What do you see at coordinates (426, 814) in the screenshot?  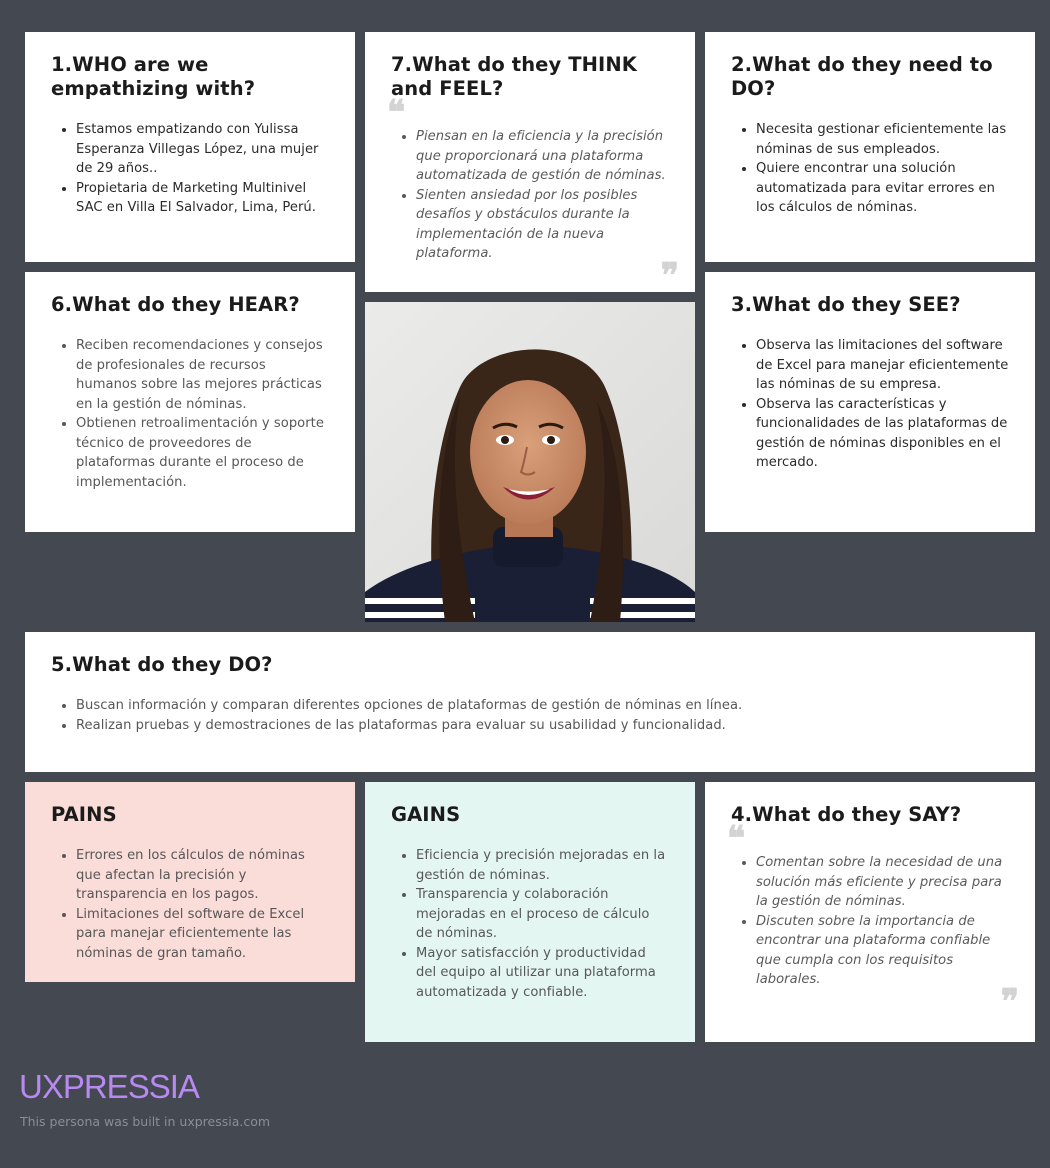 I see `card-title: GAINS` at bounding box center [426, 814].